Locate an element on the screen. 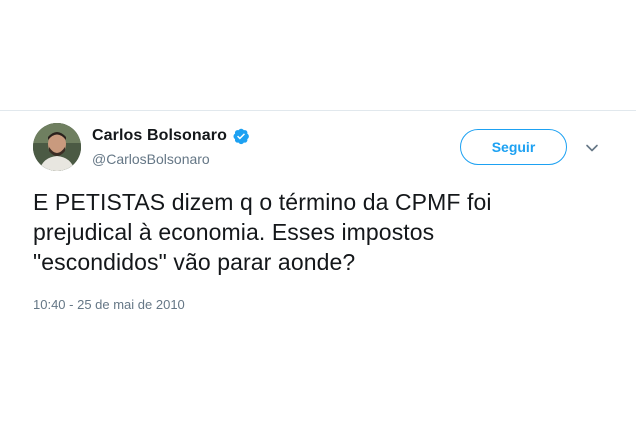 The image size is (636, 424). display-name: Carlos Bolsonaro is located at coordinates (159, 136).